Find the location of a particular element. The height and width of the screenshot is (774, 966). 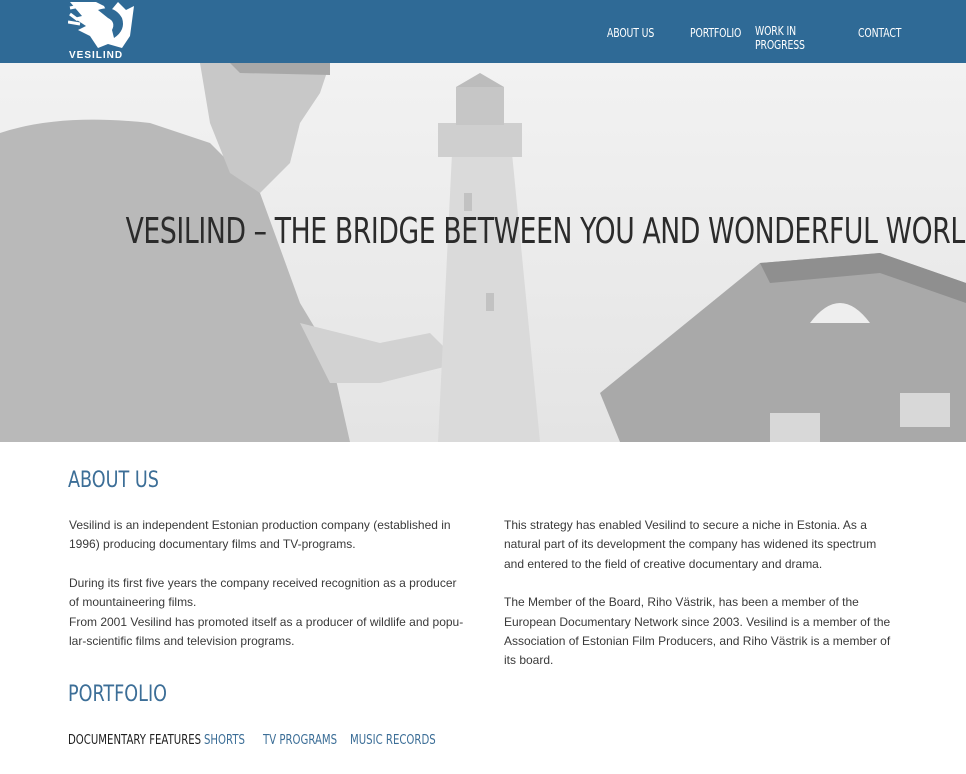

logo-wordmark: VESILIND is located at coordinates (96, 55).